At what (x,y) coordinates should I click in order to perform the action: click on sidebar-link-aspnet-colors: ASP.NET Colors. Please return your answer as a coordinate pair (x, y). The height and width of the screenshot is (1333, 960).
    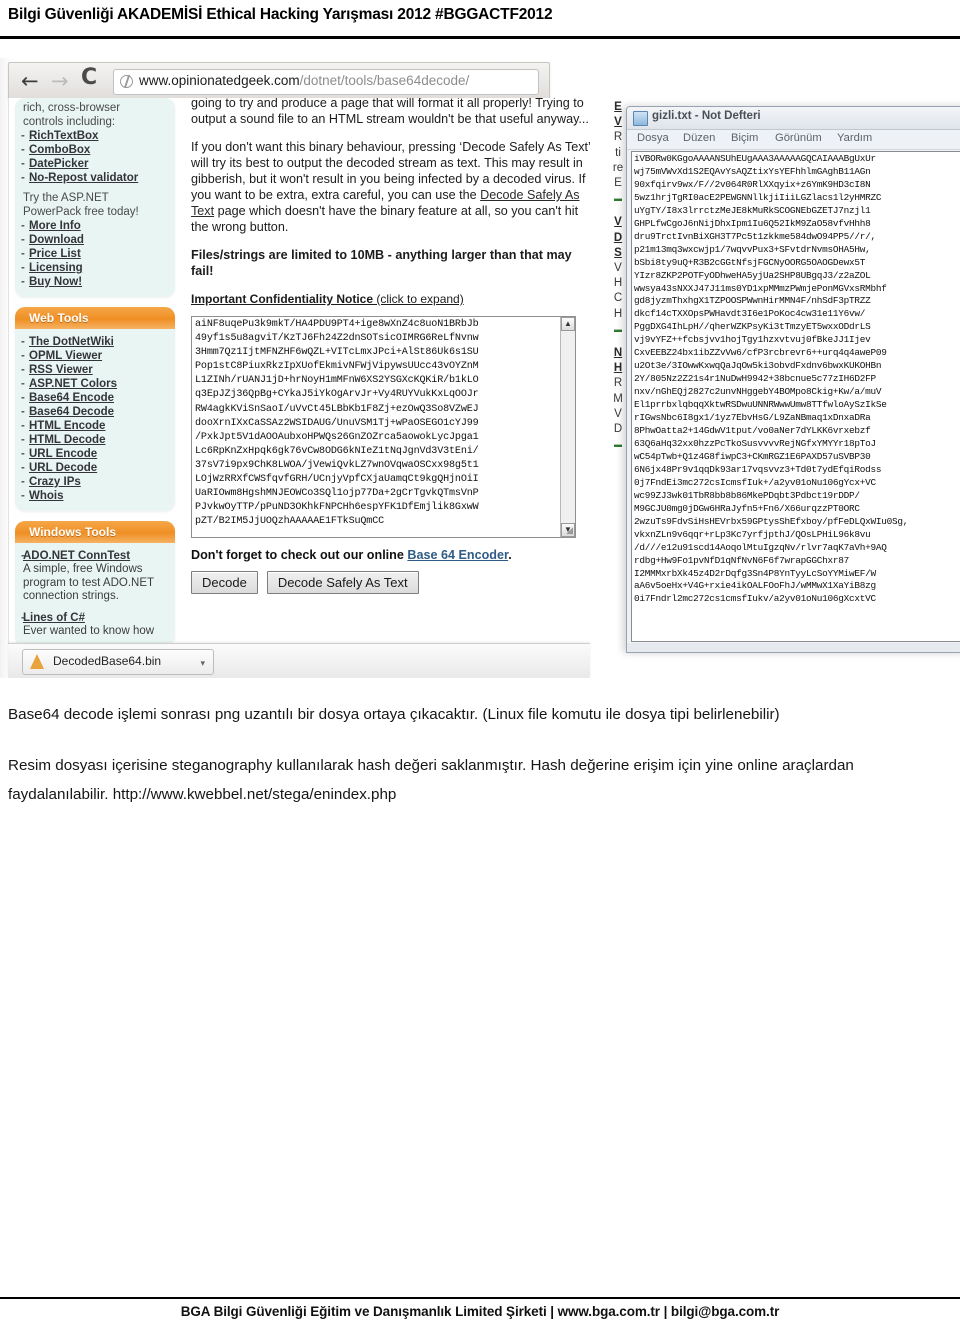
    Looking at the image, I should click on (95, 384).